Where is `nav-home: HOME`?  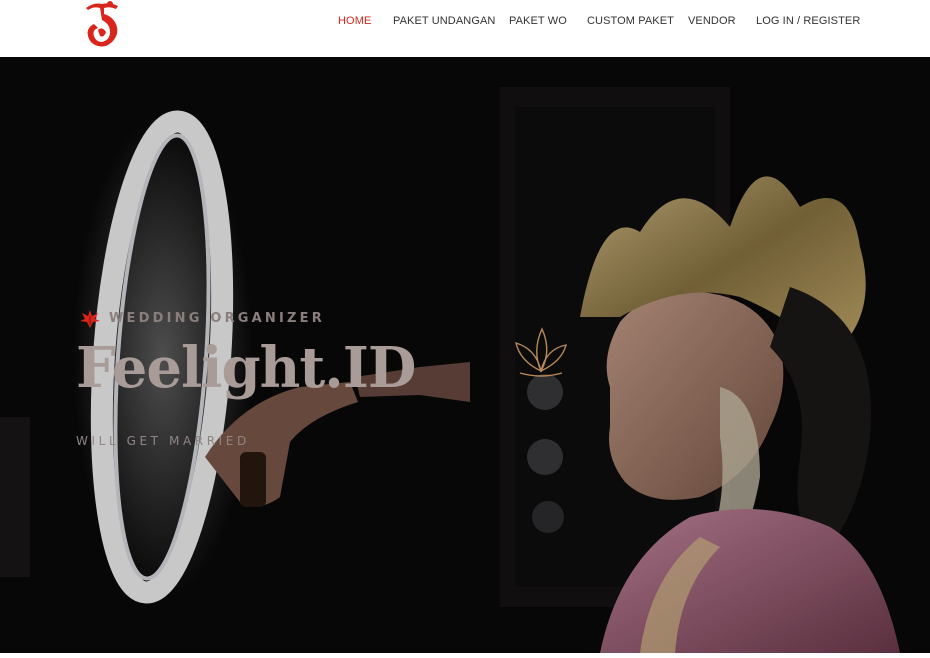 nav-home: HOME is located at coordinates (354, 21).